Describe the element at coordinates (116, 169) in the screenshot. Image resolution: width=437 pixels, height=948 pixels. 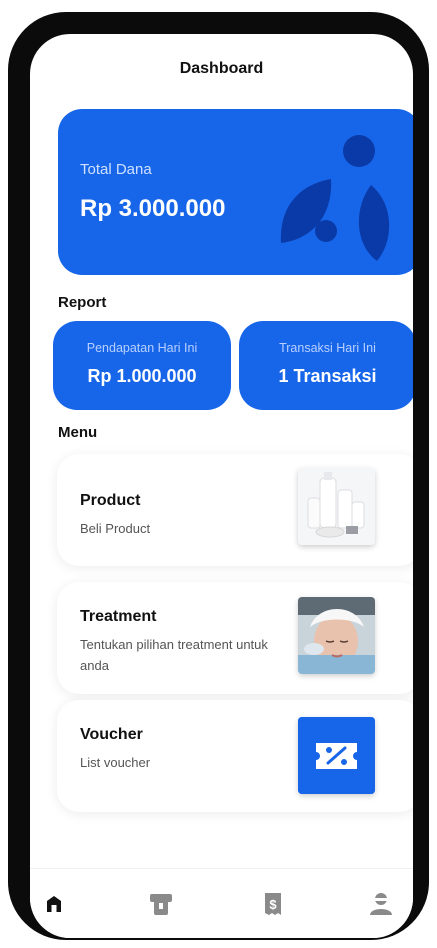
I see `total-dana-label: Total Dana` at that location.